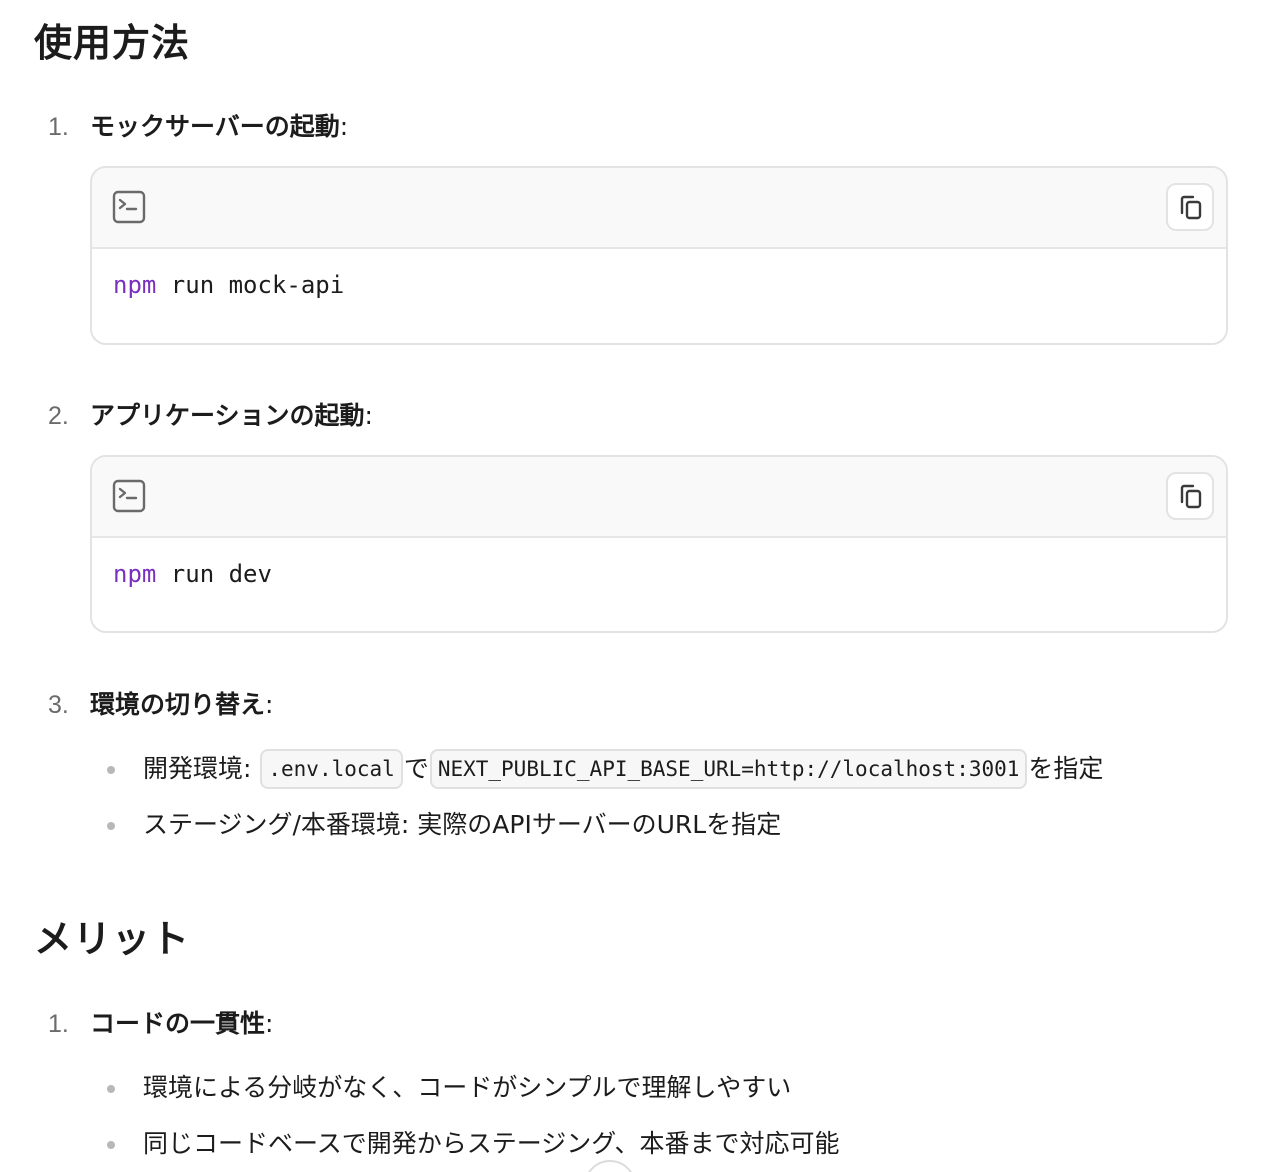  What do you see at coordinates (182, 1023) in the screenshot?
I see `step-label: コードの一貫性:` at bounding box center [182, 1023].